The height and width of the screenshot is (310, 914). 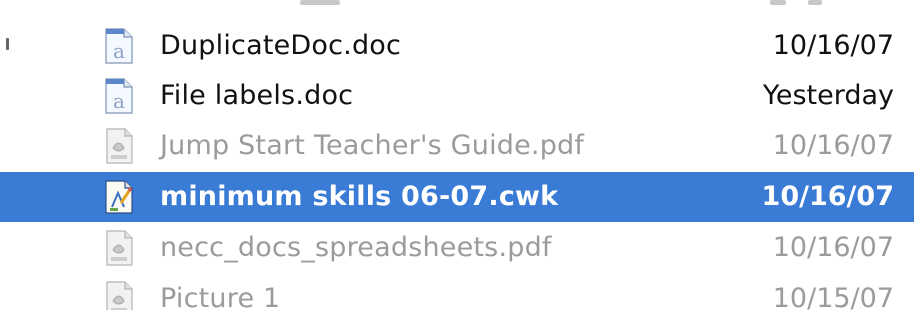 What do you see at coordinates (833, 296) in the screenshot?
I see `file-date: 10/15/07` at bounding box center [833, 296].